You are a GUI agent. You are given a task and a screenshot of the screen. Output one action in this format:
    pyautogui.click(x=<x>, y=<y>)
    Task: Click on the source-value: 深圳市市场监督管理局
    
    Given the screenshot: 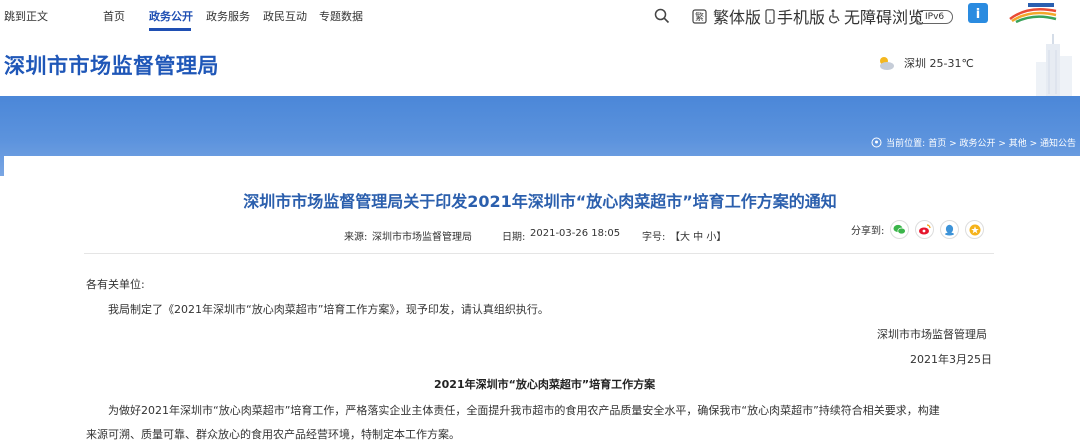 What is the action you would take?
    pyautogui.click(x=422, y=237)
    